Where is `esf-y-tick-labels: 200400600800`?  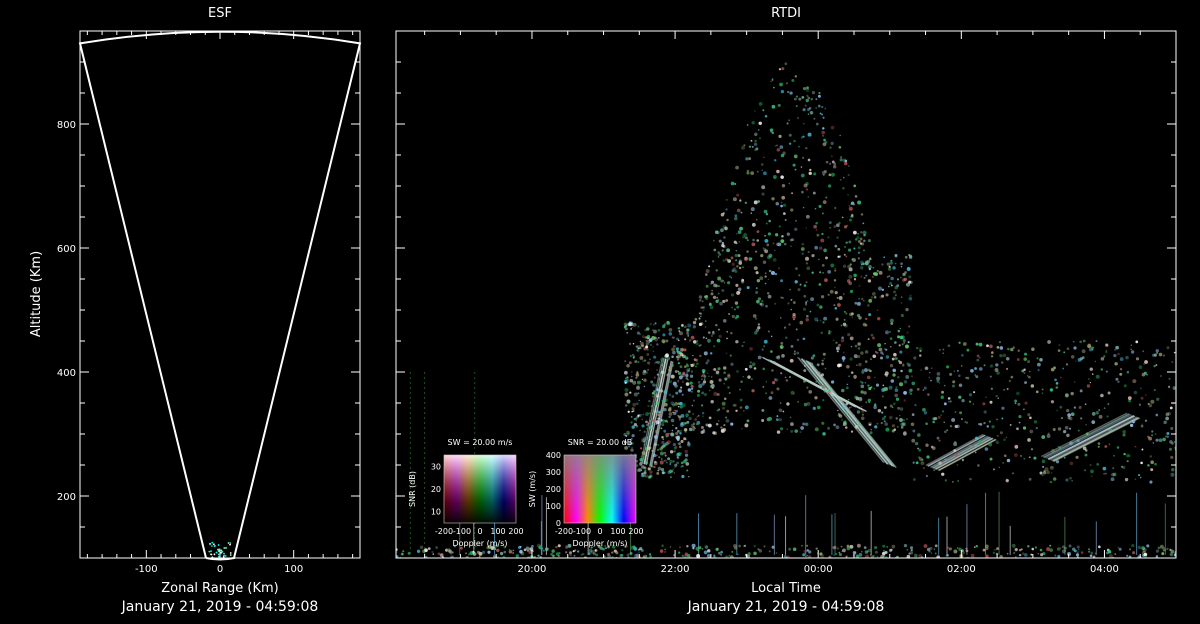
esf-y-tick-labels: 200400600800 is located at coordinates (66, 311).